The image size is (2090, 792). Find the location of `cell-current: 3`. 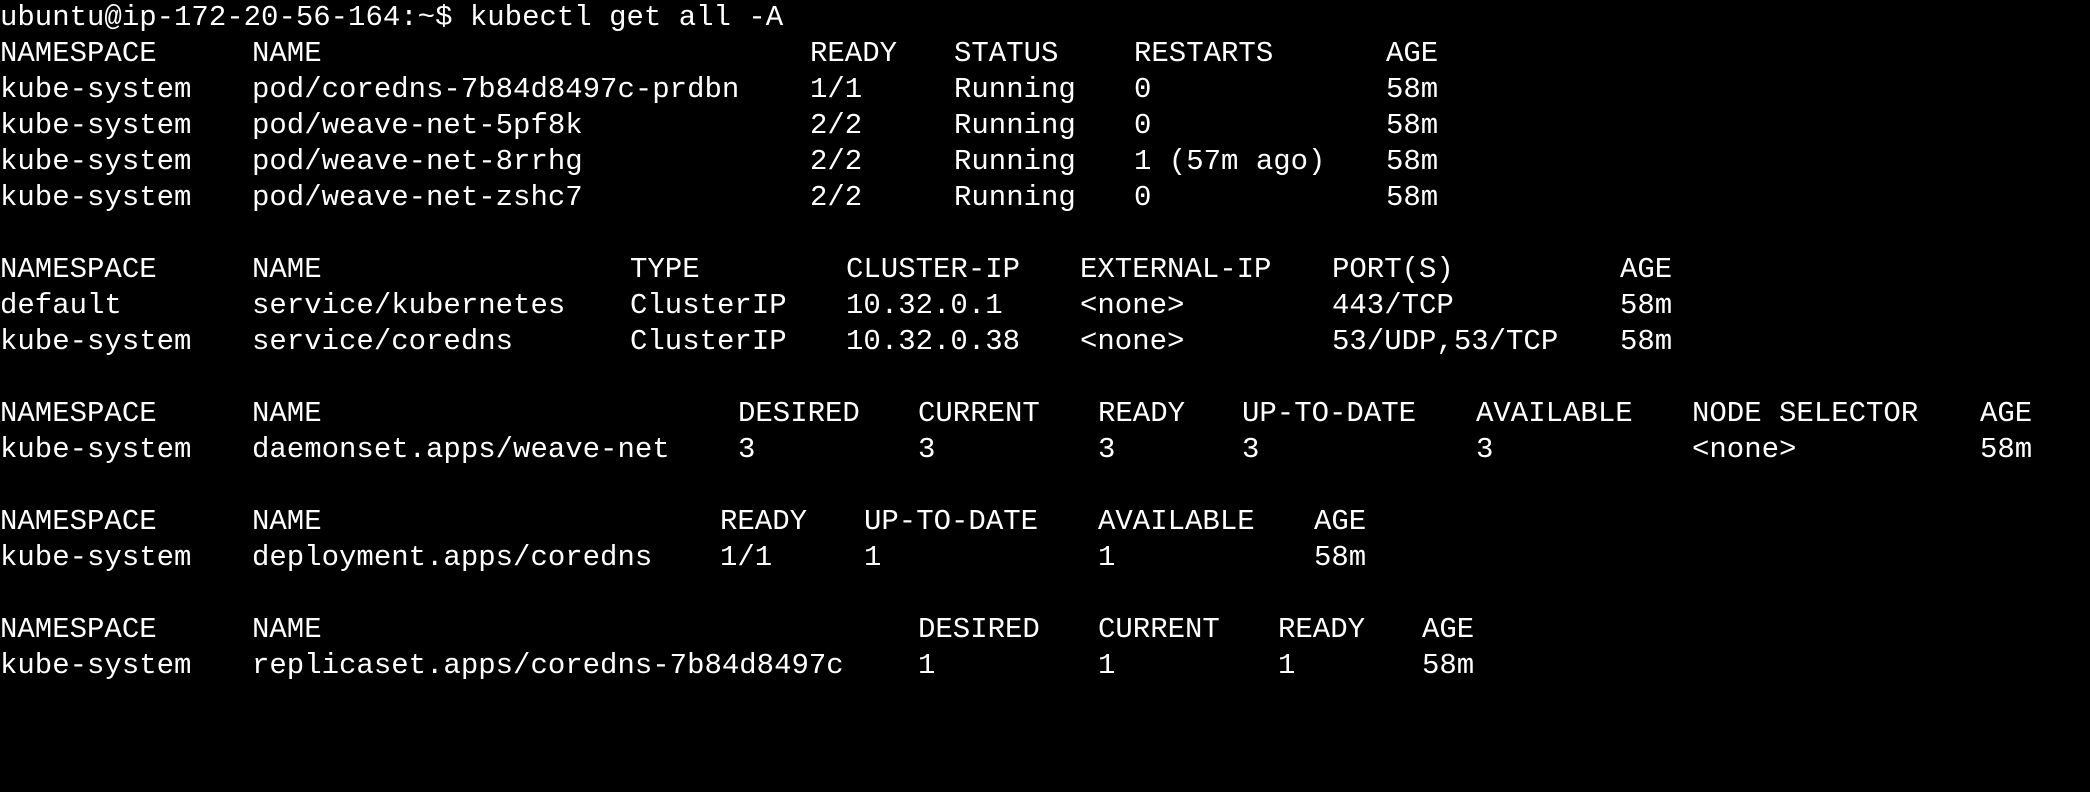

cell-current: 3 is located at coordinates (927, 449).